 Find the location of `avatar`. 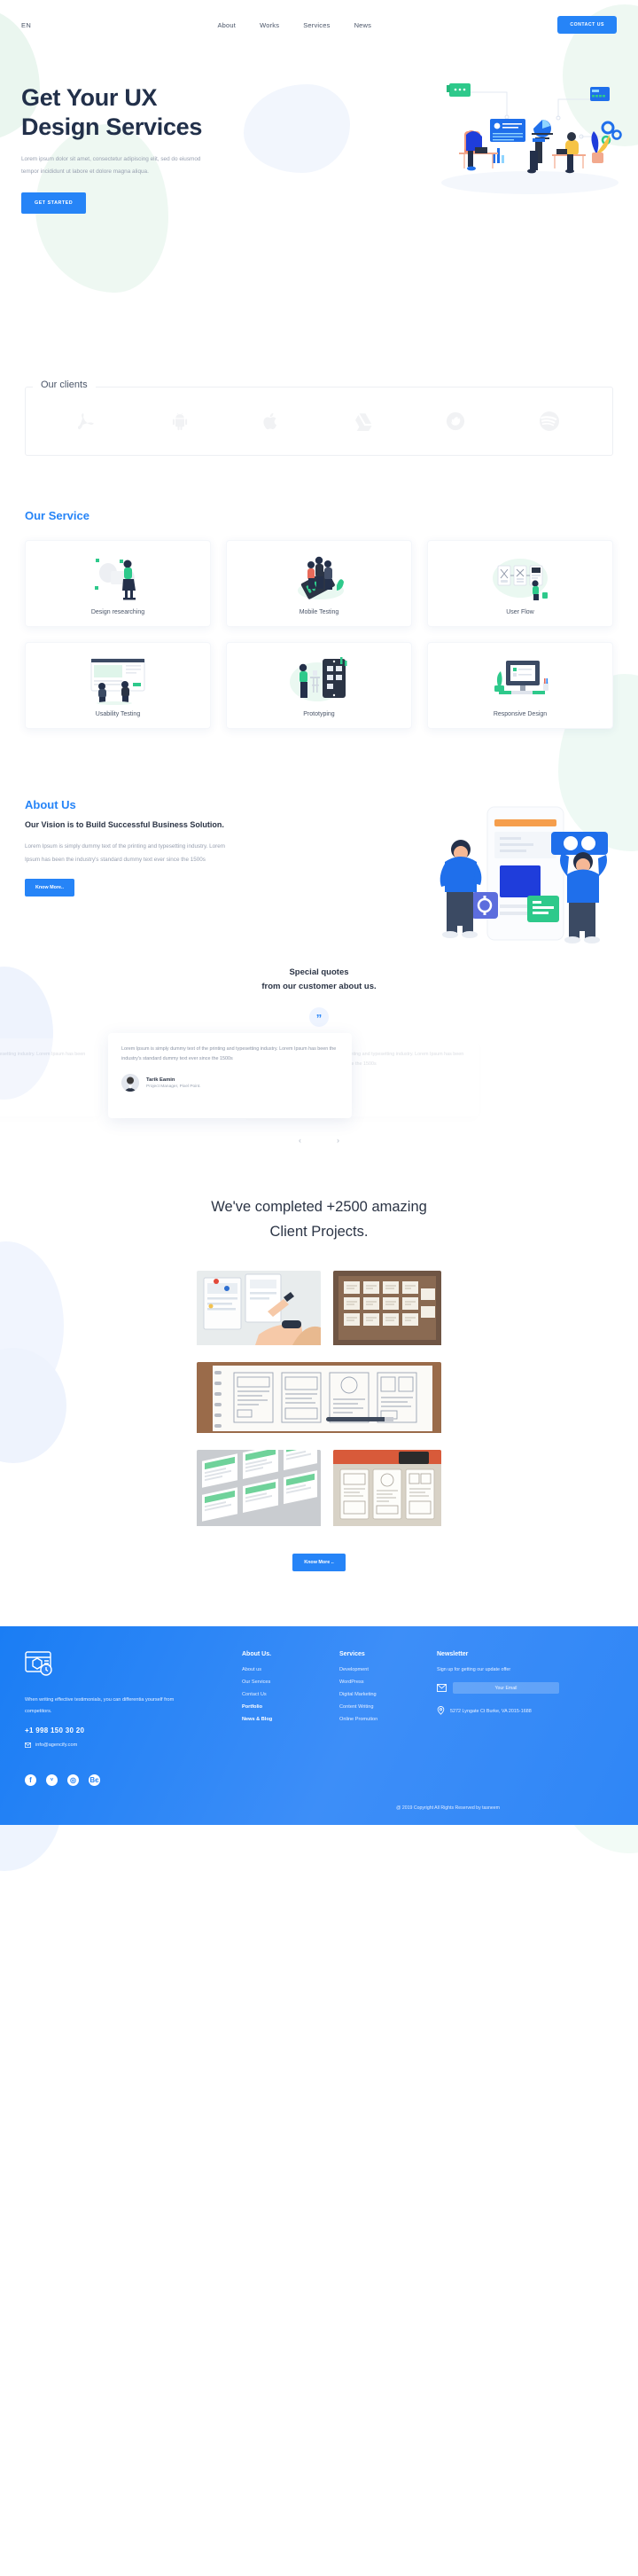

avatar is located at coordinates (130, 1083).